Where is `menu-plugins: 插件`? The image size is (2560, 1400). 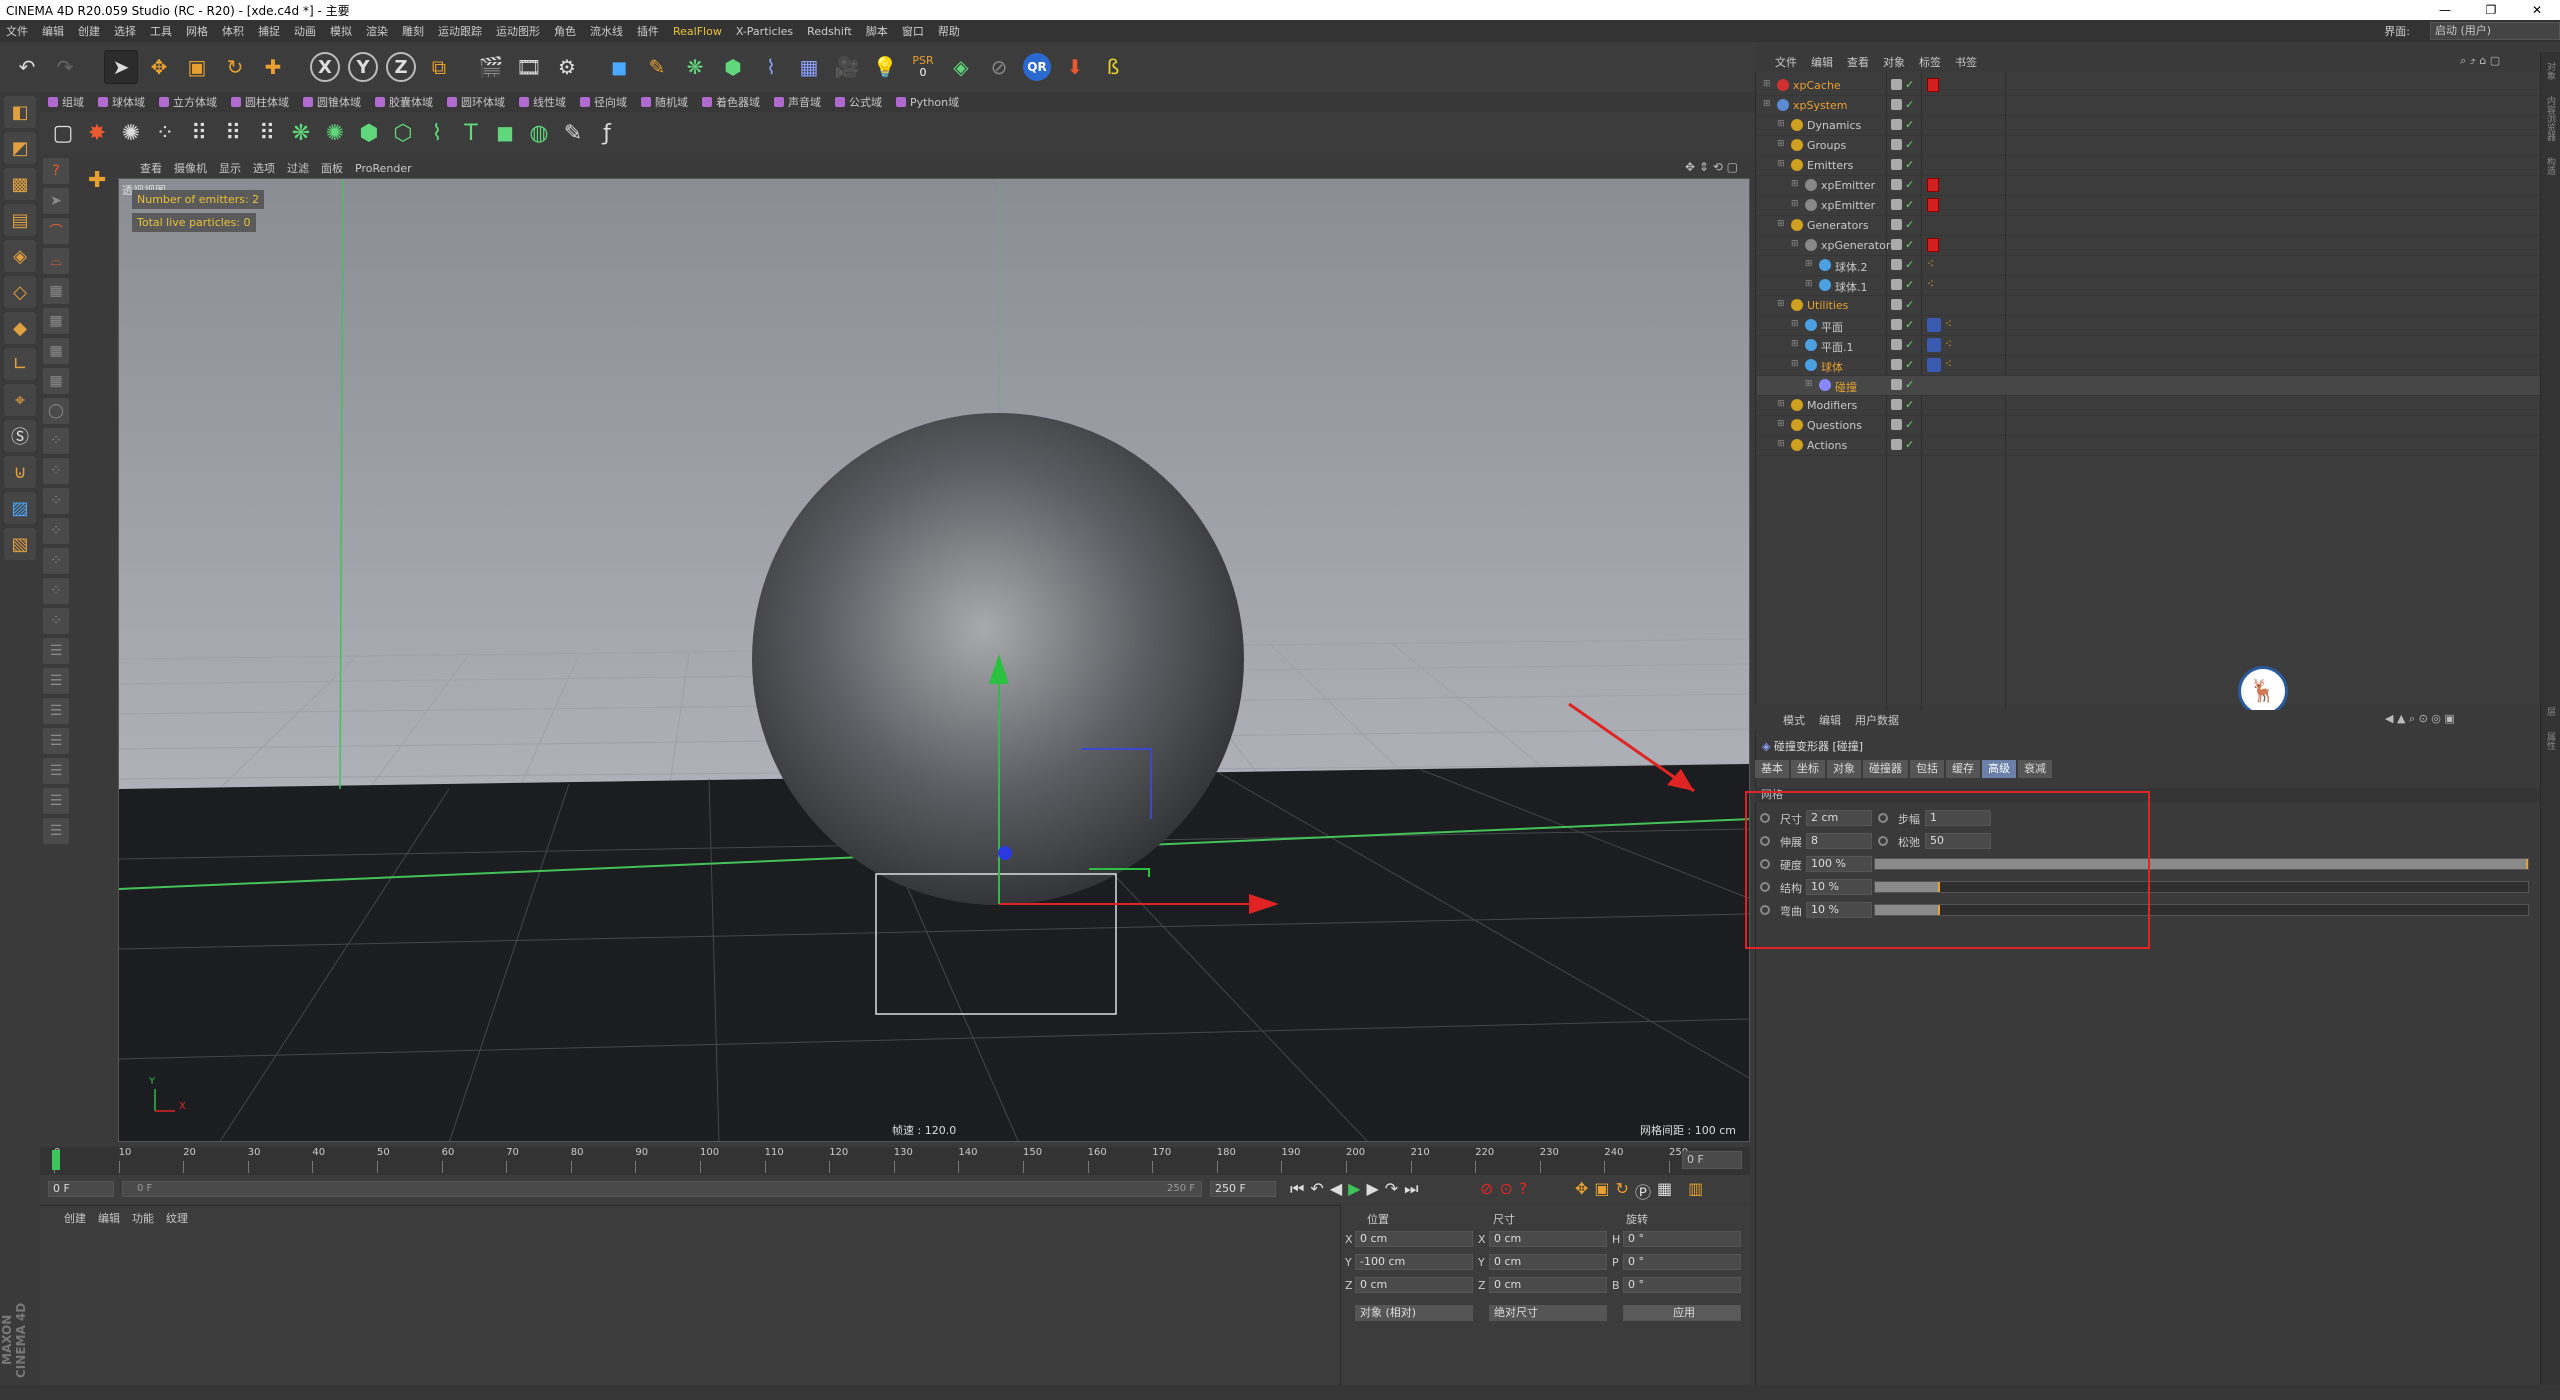 menu-plugins: 插件 is located at coordinates (648, 31).